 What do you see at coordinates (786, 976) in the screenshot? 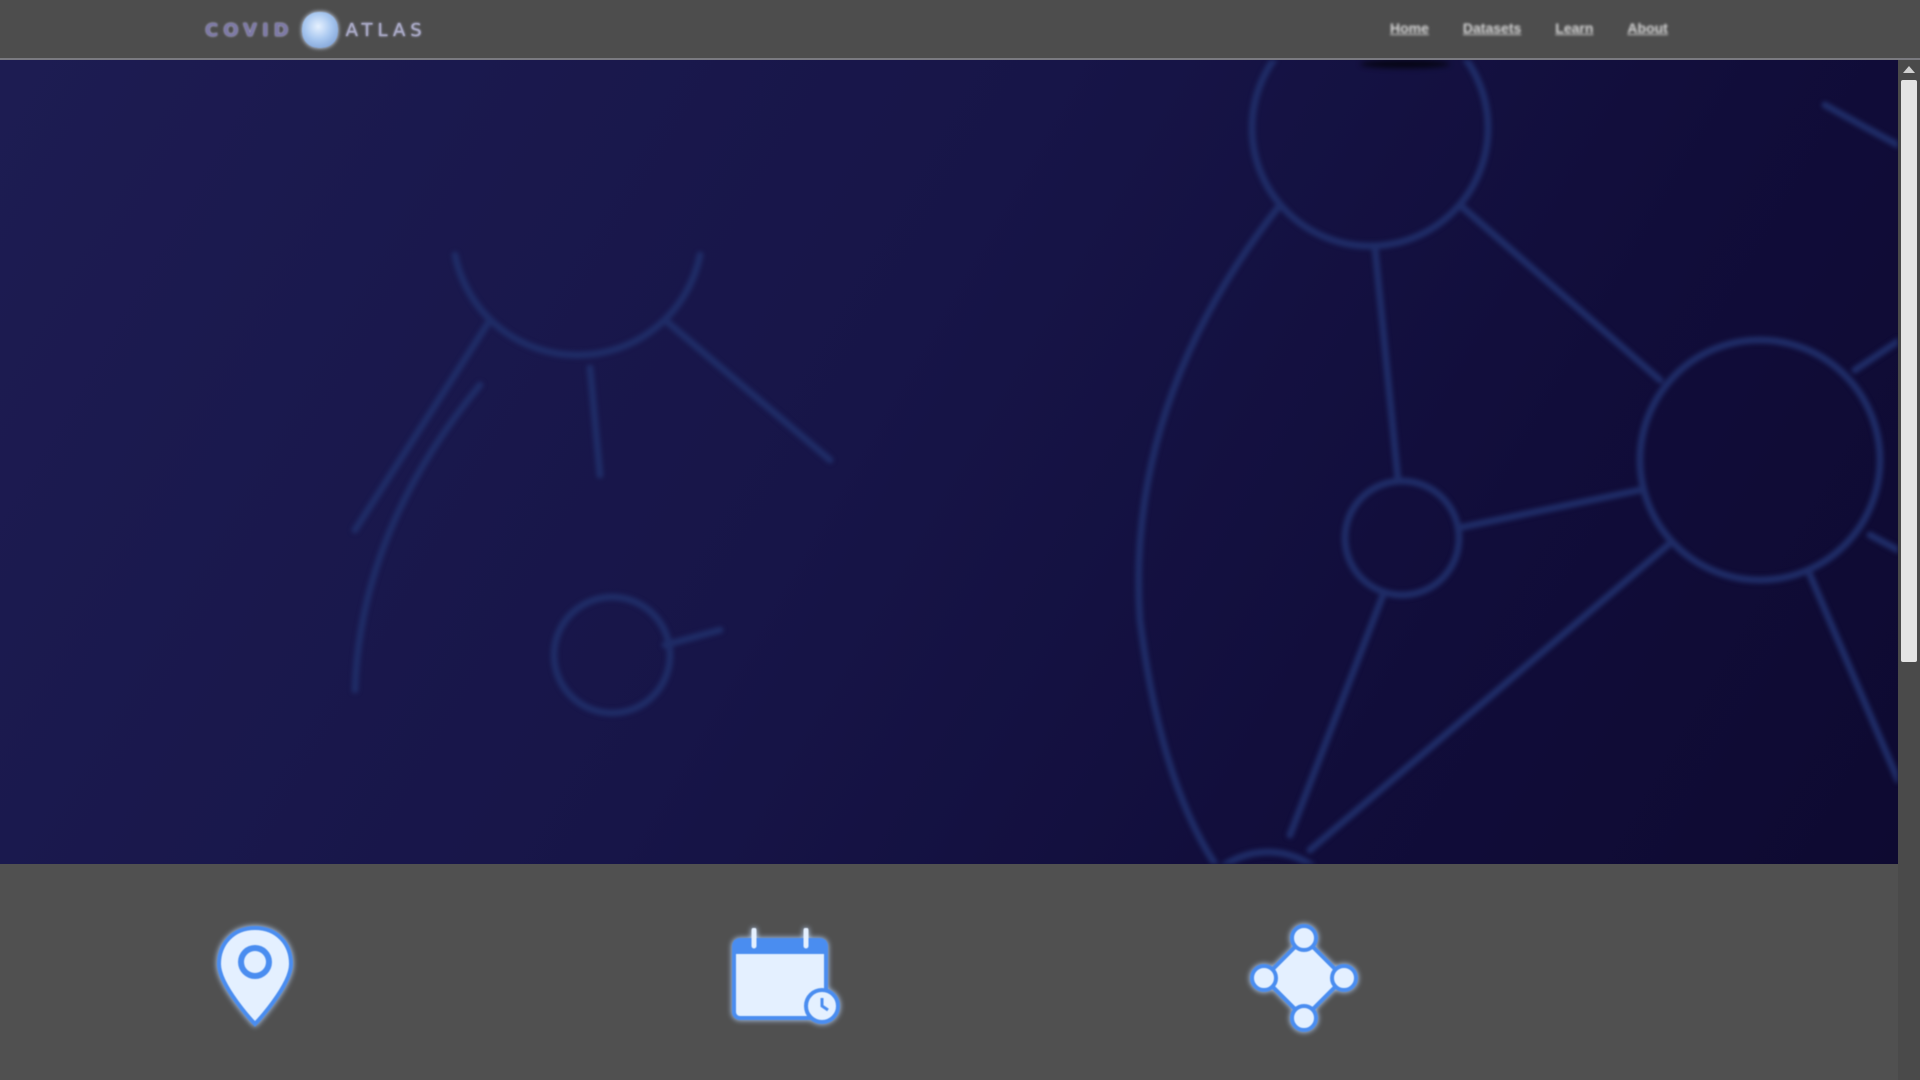
I see `calendar-clock-icon` at bounding box center [786, 976].